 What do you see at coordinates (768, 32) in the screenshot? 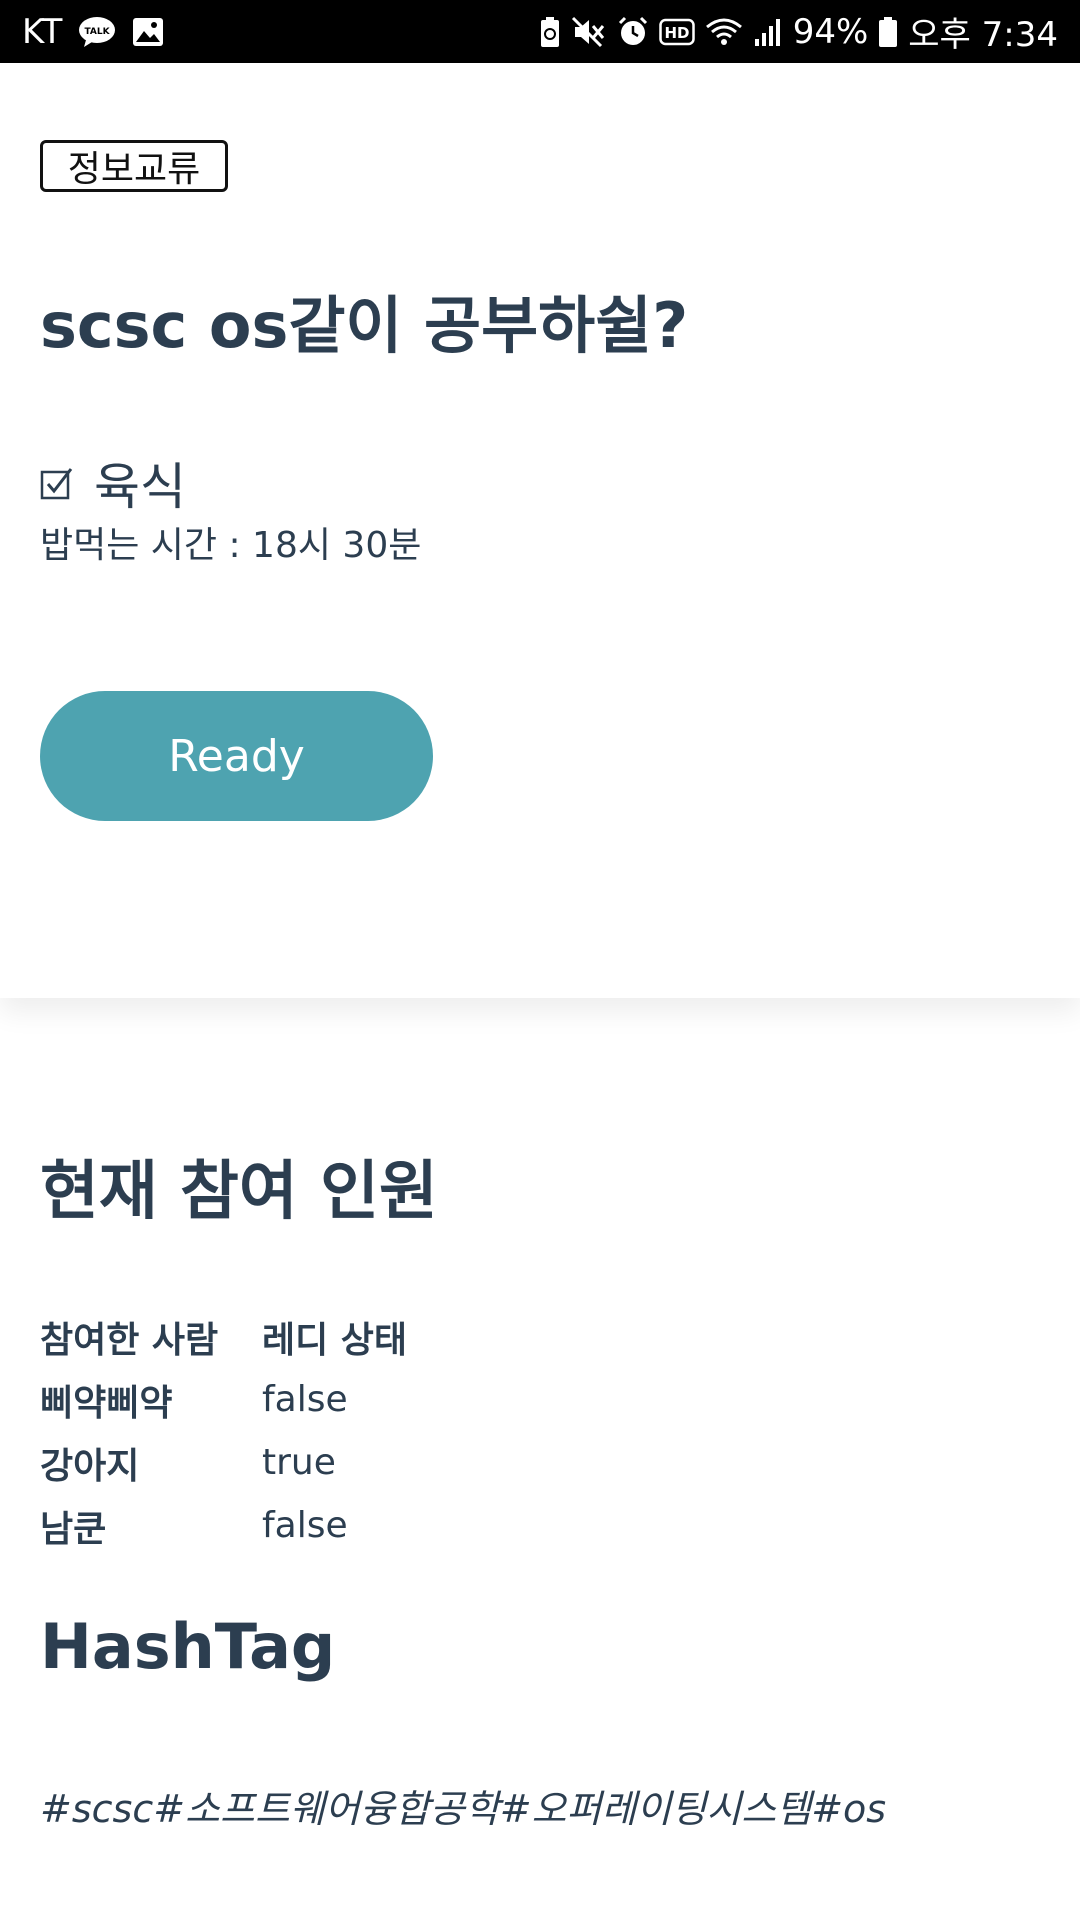
I see `signal-icon` at bounding box center [768, 32].